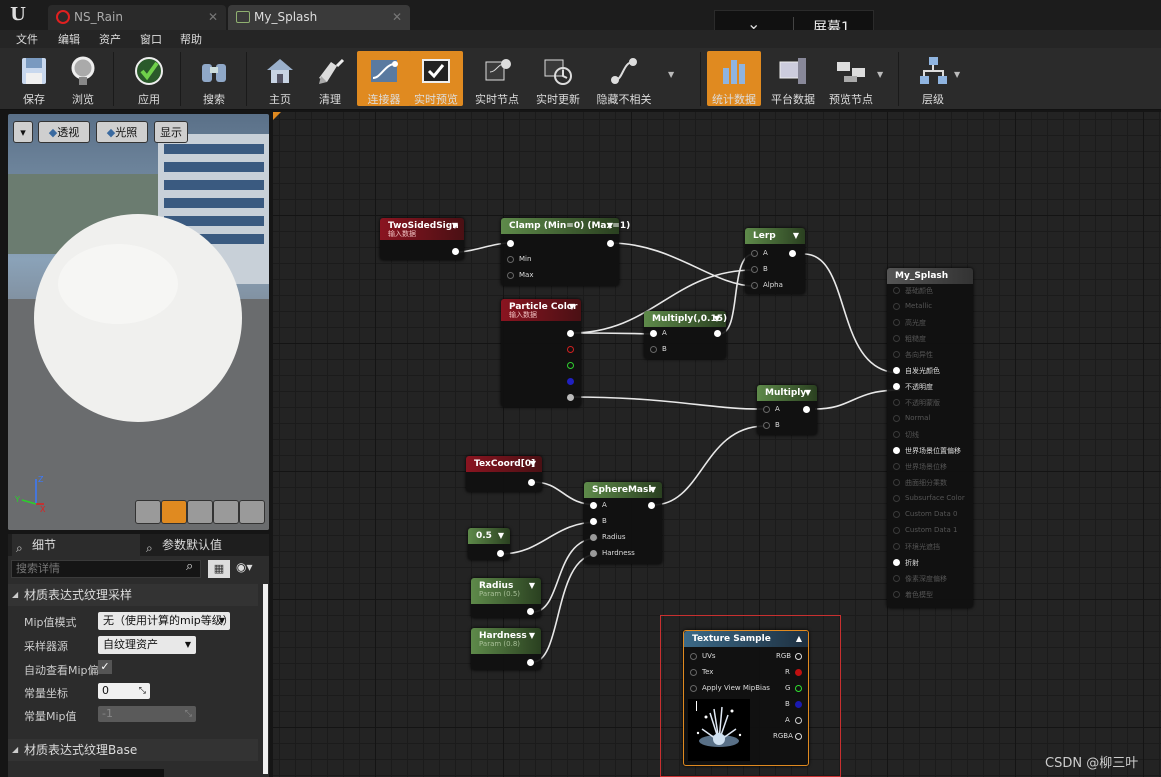 The image size is (1161, 777). What do you see at coordinates (734, 78) in the screenshot?
I see `stats-button: 统计数据` at bounding box center [734, 78].